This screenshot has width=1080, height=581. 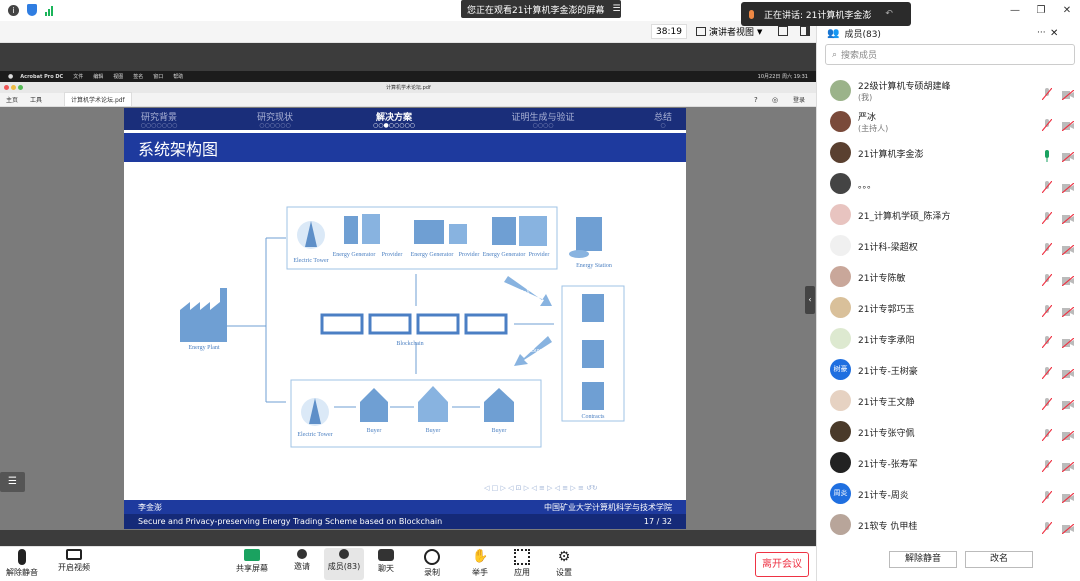 I want to click on beamer-nav-icons: ◁ □ ▷ ◁ ⊡ ▷ ◁ ≡ ▷ ◁ ≡ ▷ ≡ ↺↻, so click(x=541, y=488).